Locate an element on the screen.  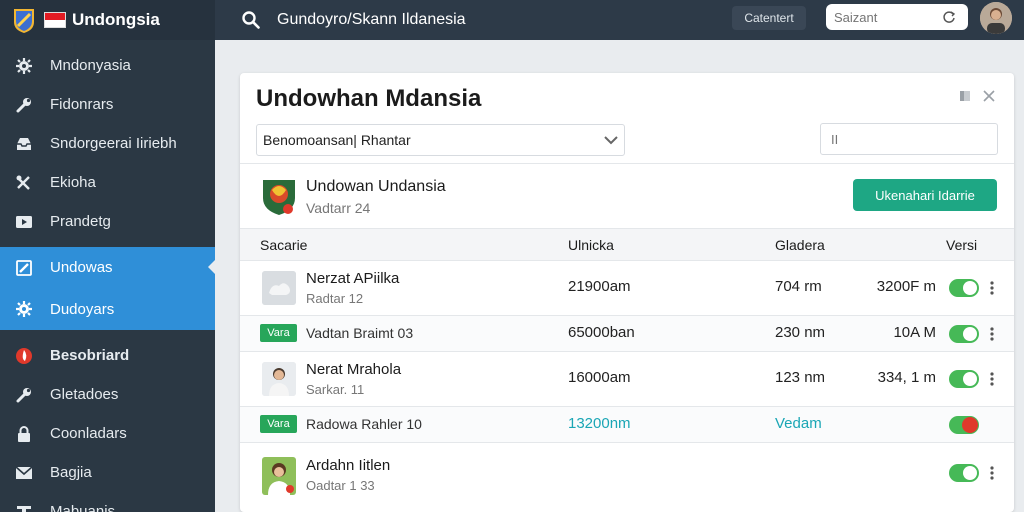
sidebar-item-mndonyasia: Mndonyasia is located at coordinates (107, 65).